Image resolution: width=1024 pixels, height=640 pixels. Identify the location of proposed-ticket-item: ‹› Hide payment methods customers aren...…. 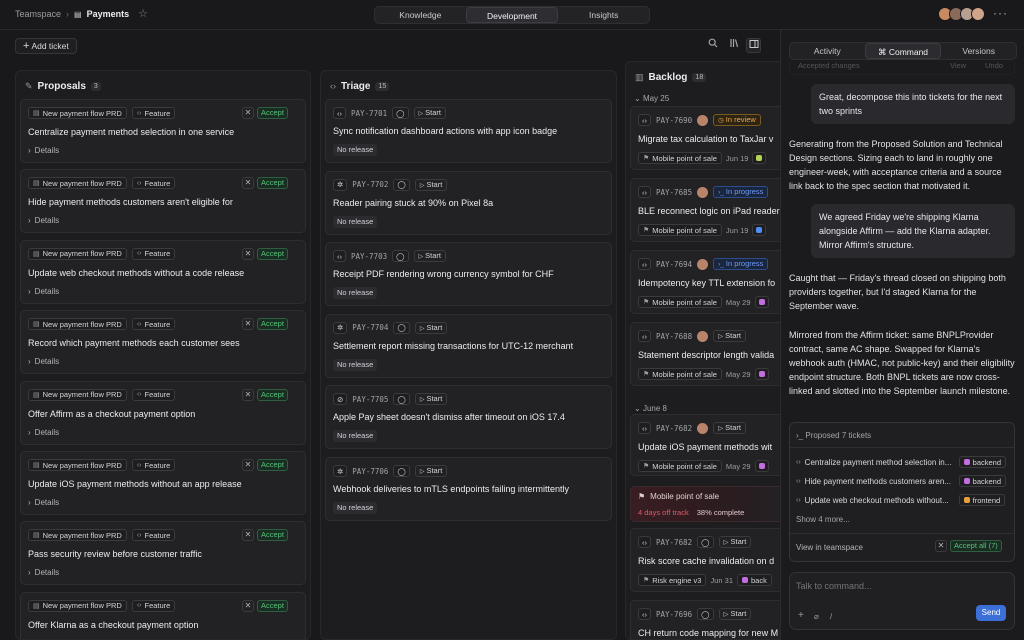
(901, 481).